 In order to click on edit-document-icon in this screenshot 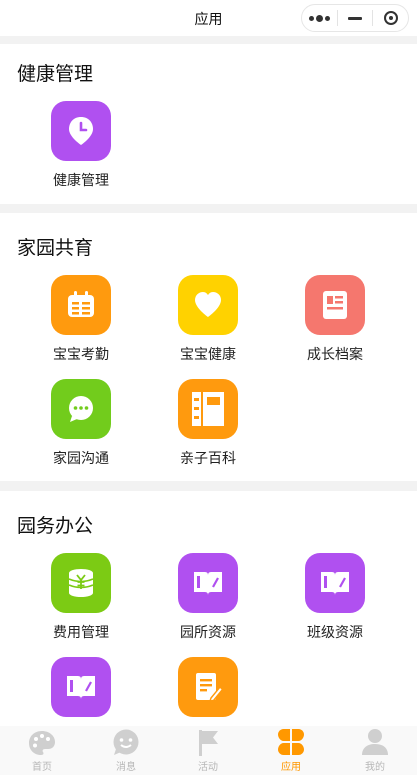, I will do `click(208, 687)`.